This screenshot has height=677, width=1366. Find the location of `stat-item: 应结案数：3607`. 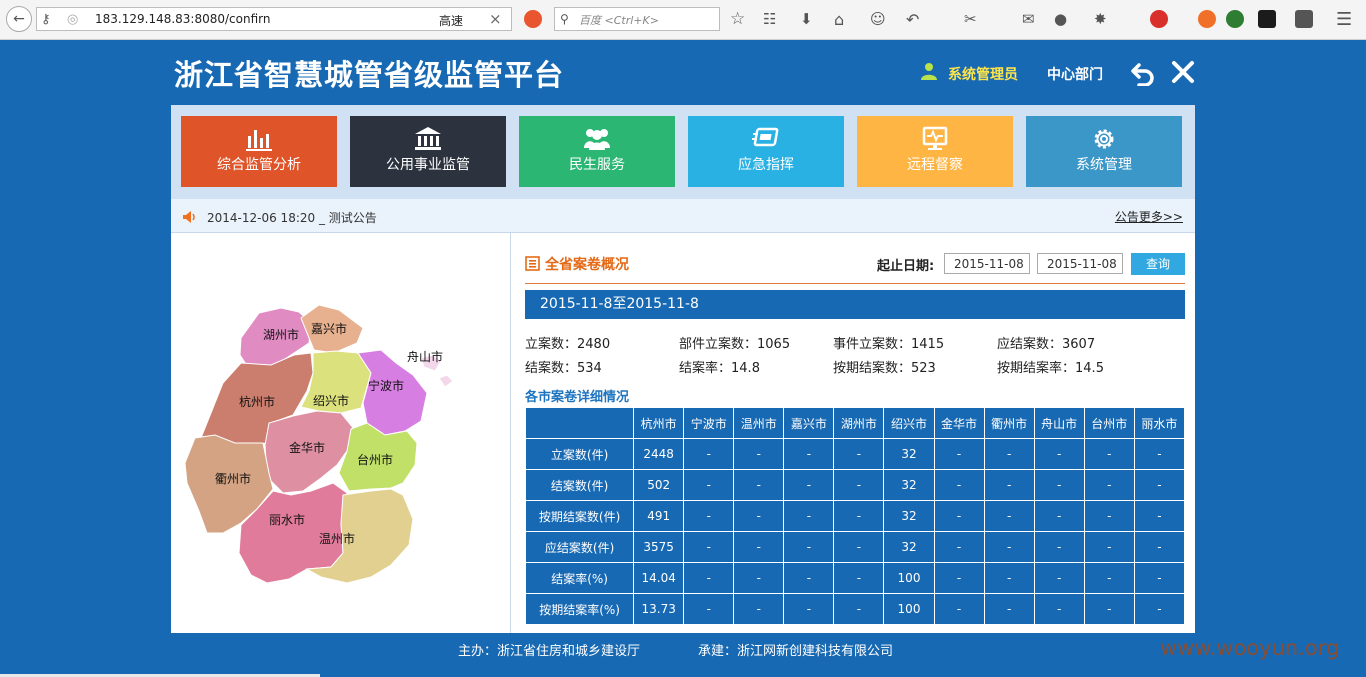

stat-item: 应结案数：3607 is located at coordinates (1046, 344).